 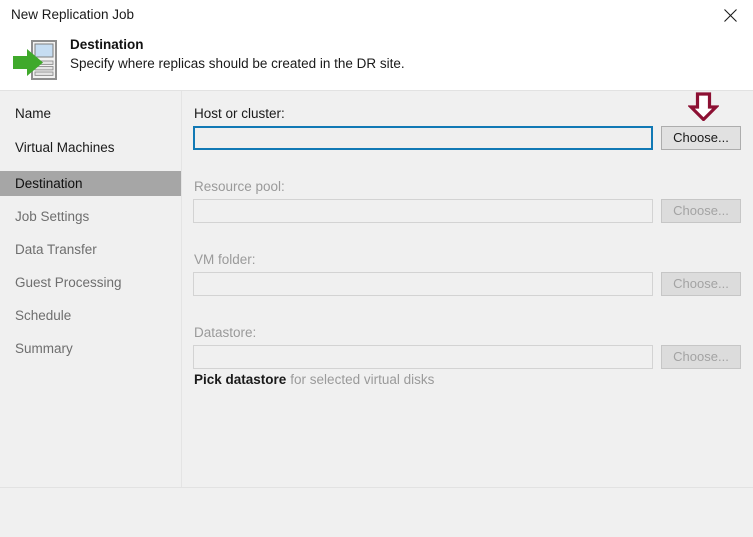 What do you see at coordinates (225, 332) in the screenshot?
I see `datastore-label: Datastore:` at bounding box center [225, 332].